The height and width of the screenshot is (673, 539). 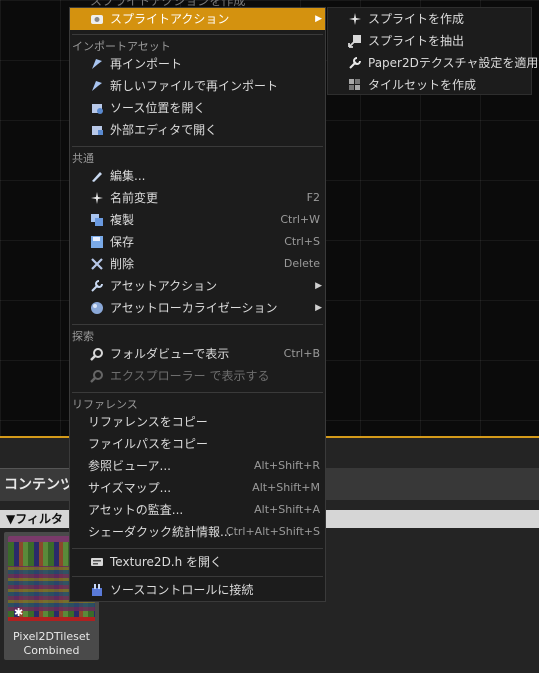 I want to click on code-file-icon, so click(x=97, y=562).